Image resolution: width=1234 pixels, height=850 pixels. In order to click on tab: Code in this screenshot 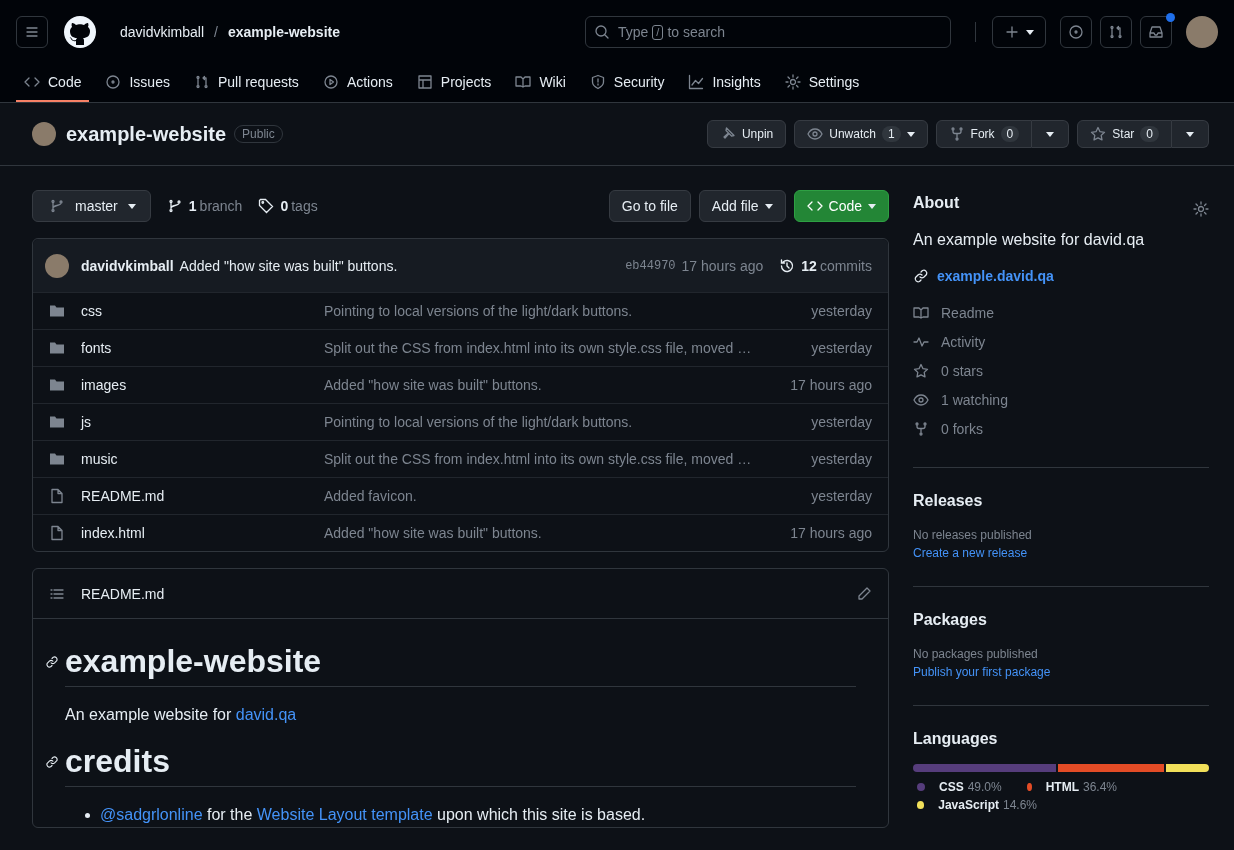, I will do `click(53, 83)`.